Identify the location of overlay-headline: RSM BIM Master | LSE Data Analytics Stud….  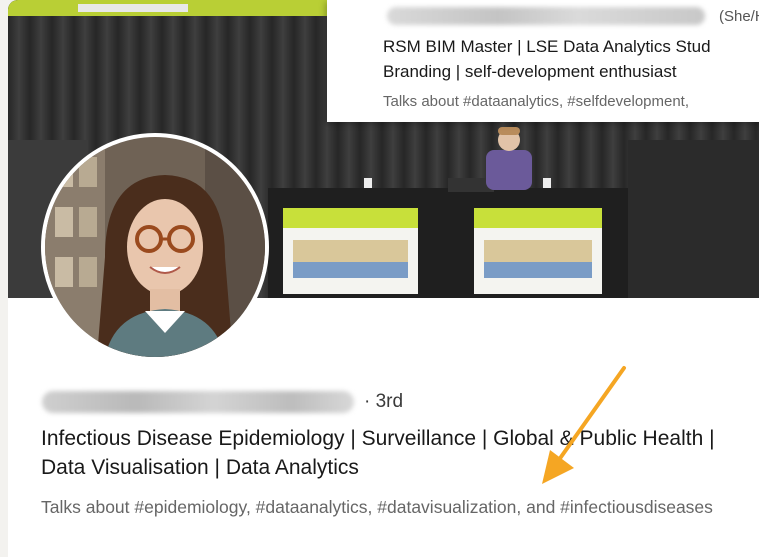
(571, 59).